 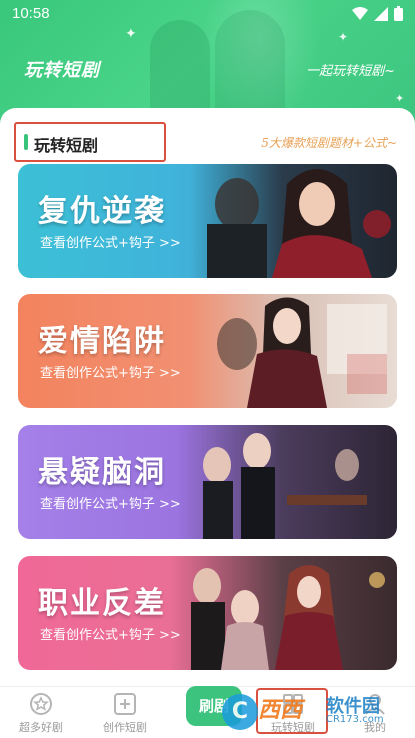 What do you see at coordinates (381, 13) in the screenshot?
I see `signal-icon` at bounding box center [381, 13].